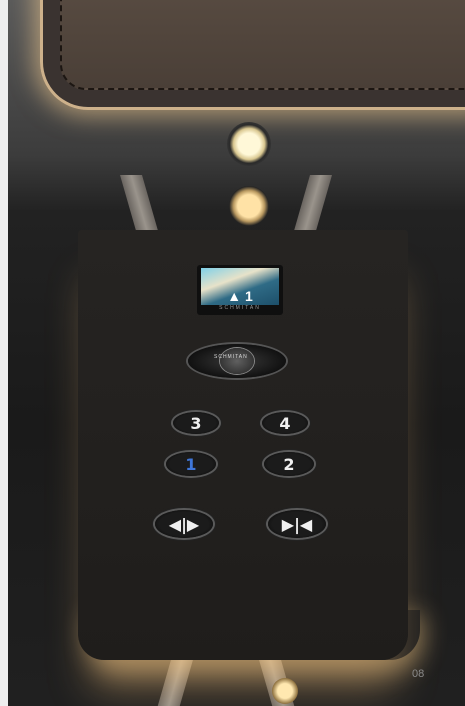 The width and height of the screenshot is (465, 706). I want to click on floor-number: 1, so click(248, 296).